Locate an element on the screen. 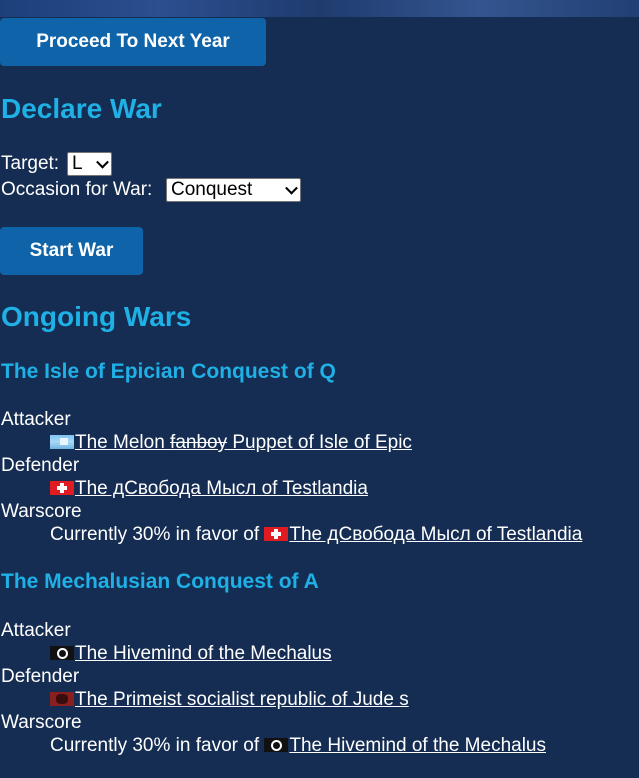  occasion-select-value: Conquest is located at coordinates (212, 189).